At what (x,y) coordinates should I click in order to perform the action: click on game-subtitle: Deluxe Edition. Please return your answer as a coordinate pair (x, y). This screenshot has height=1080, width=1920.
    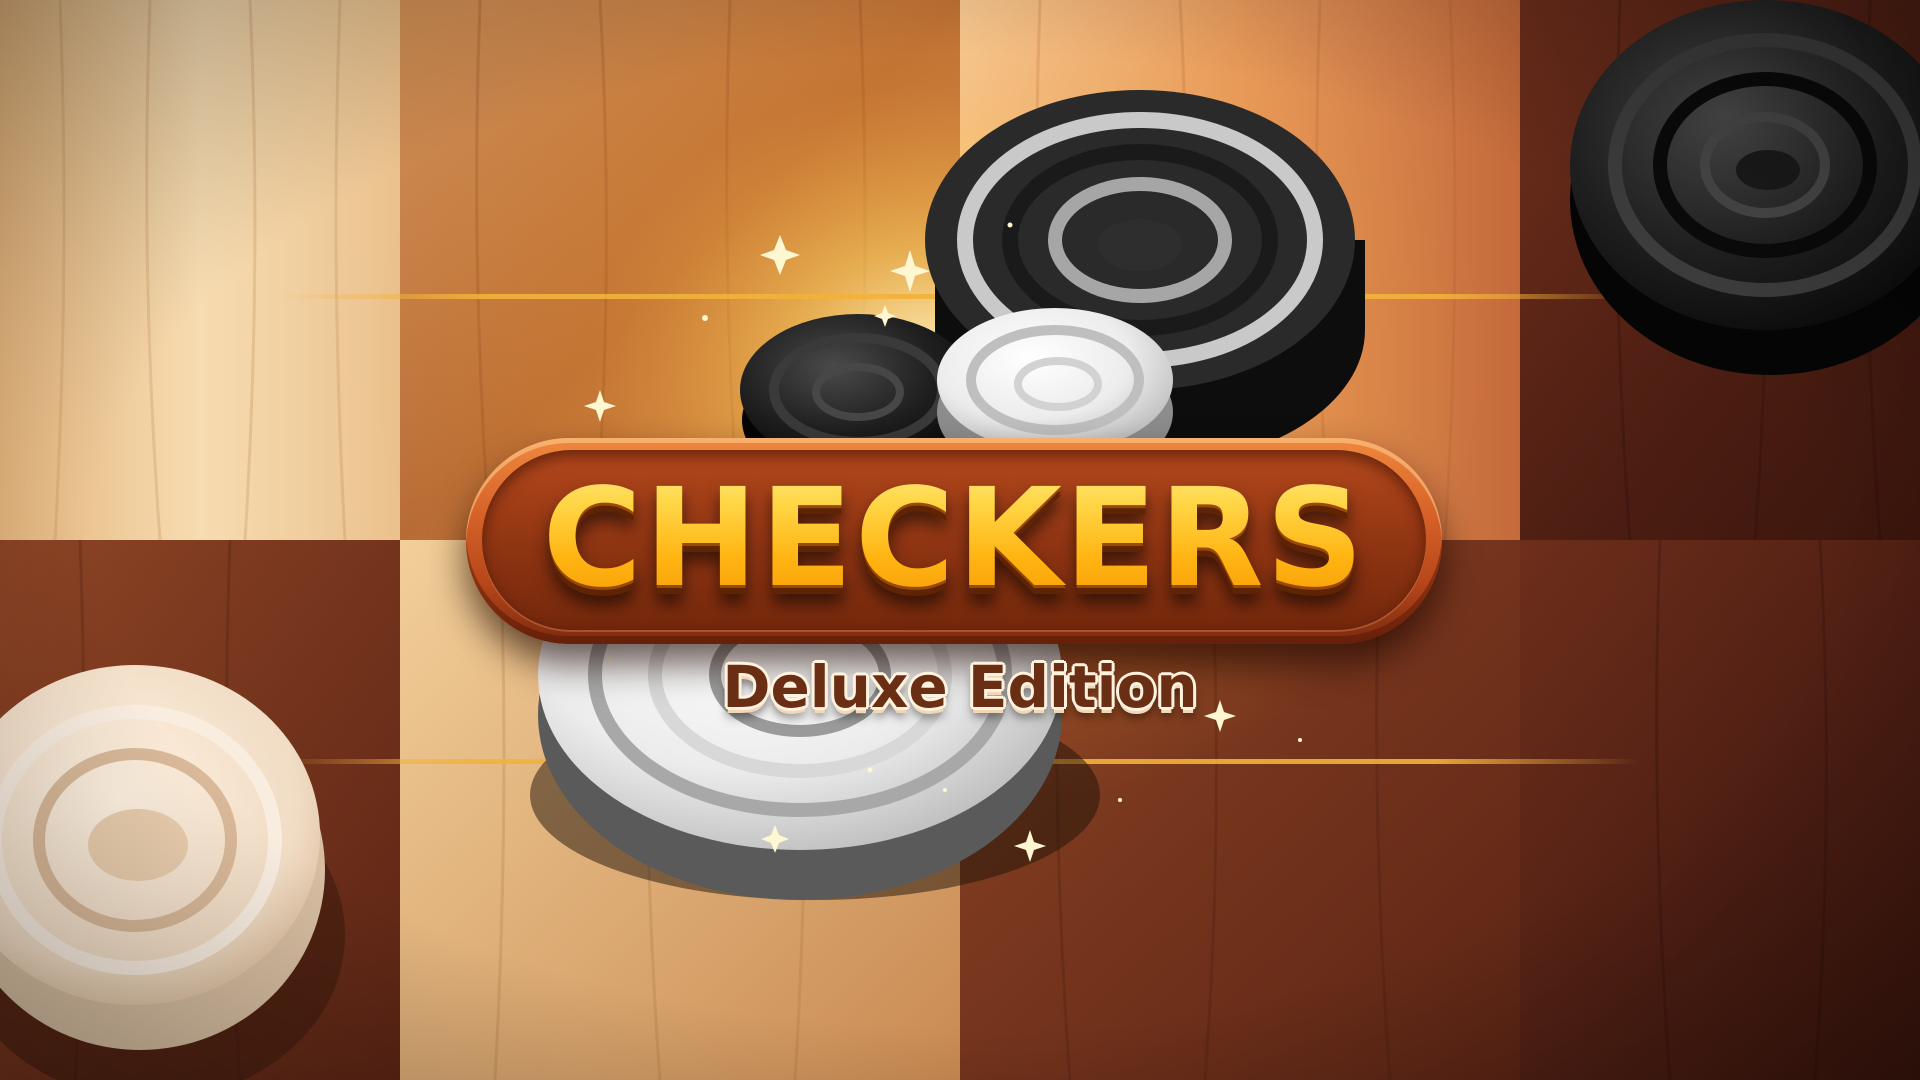
    Looking at the image, I should click on (960, 687).